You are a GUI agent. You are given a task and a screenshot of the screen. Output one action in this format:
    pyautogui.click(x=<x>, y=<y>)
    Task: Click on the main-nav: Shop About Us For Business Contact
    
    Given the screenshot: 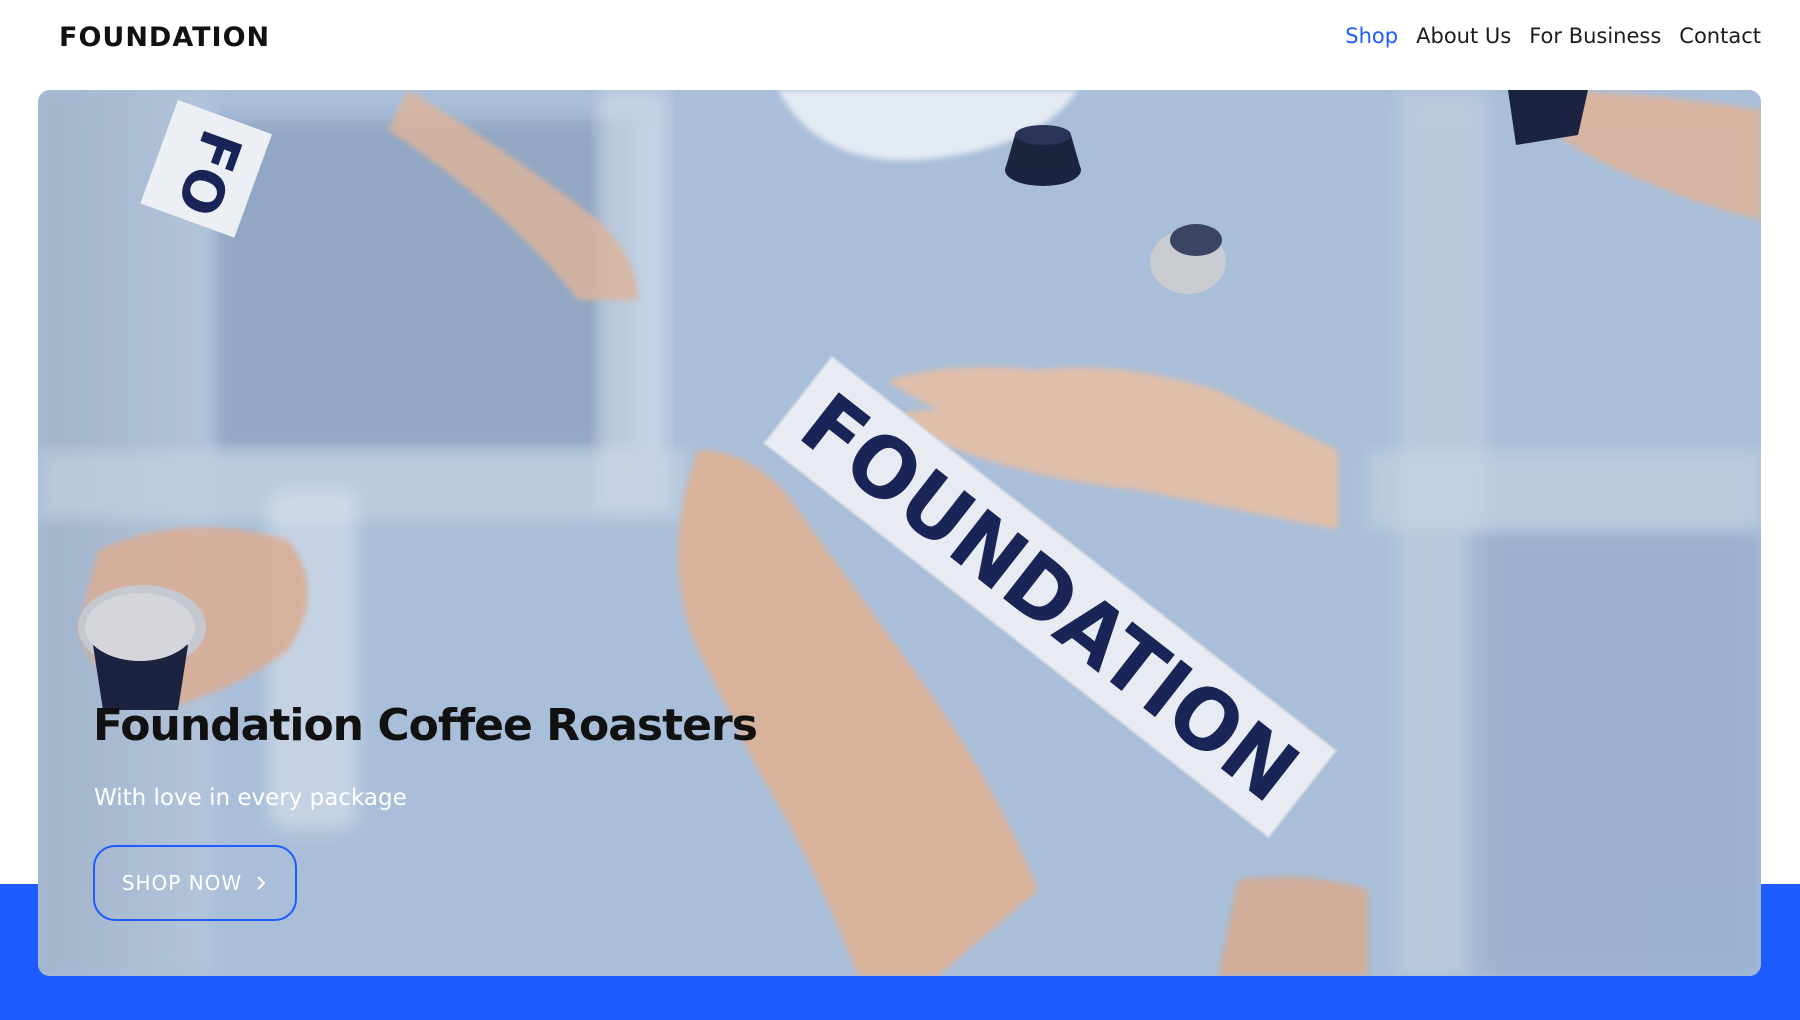 What is the action you would take?
    pyautogui.click(x=1553, y=36)
    